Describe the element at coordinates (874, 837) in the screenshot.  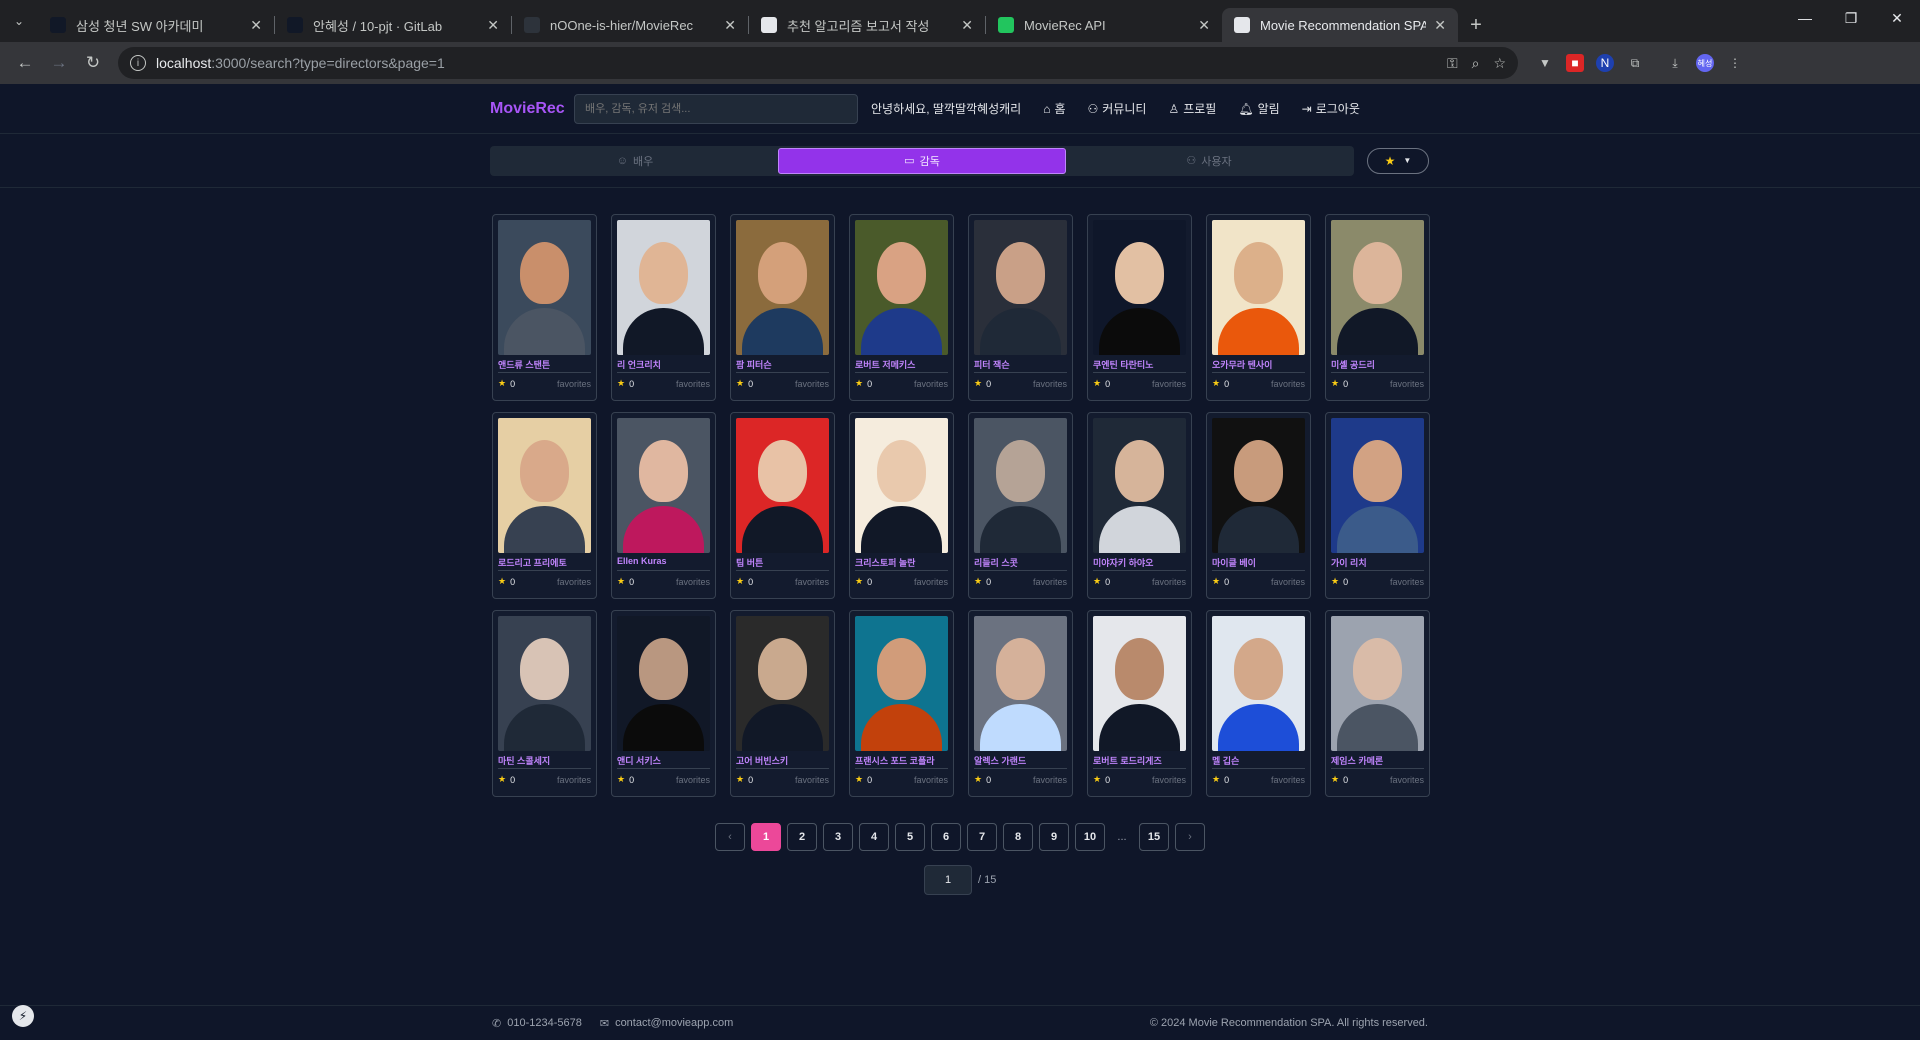
I see `page-button: 4` at that location.